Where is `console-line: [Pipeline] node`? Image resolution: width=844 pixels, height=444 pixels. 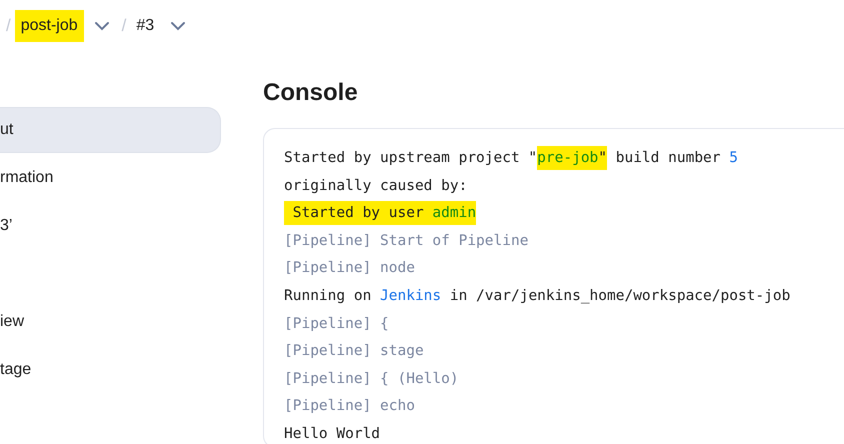
console-line: [Pipeline] node is located at coordinates (350, 268).